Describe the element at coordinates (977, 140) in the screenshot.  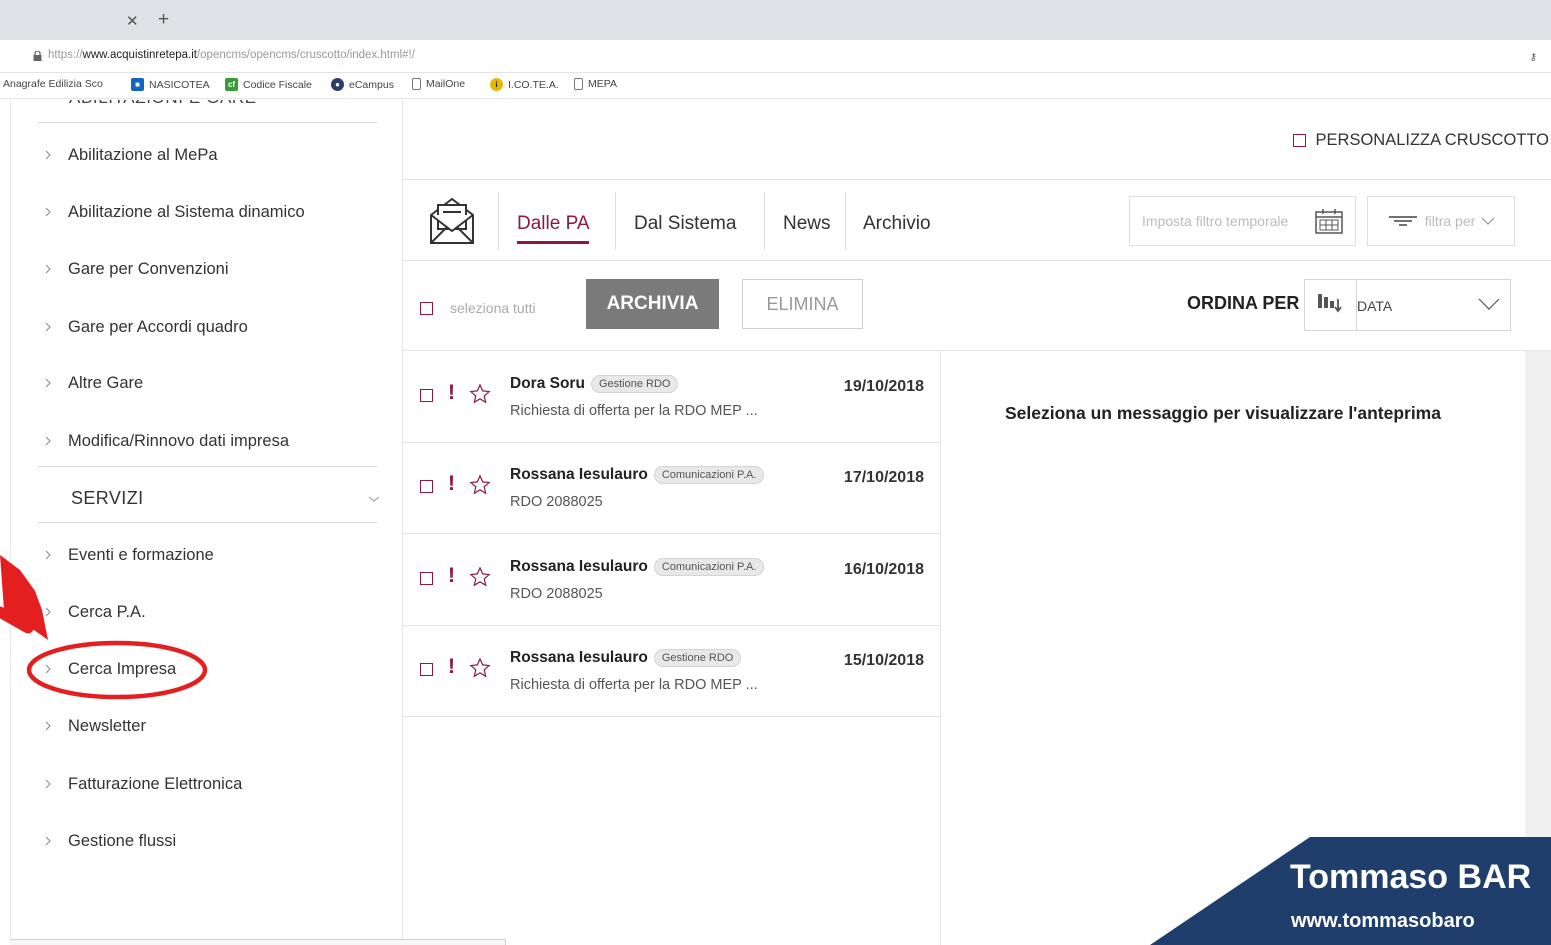
I see `dashboard-header: PERSONALIZZA CRUSCOTTO` at that location.